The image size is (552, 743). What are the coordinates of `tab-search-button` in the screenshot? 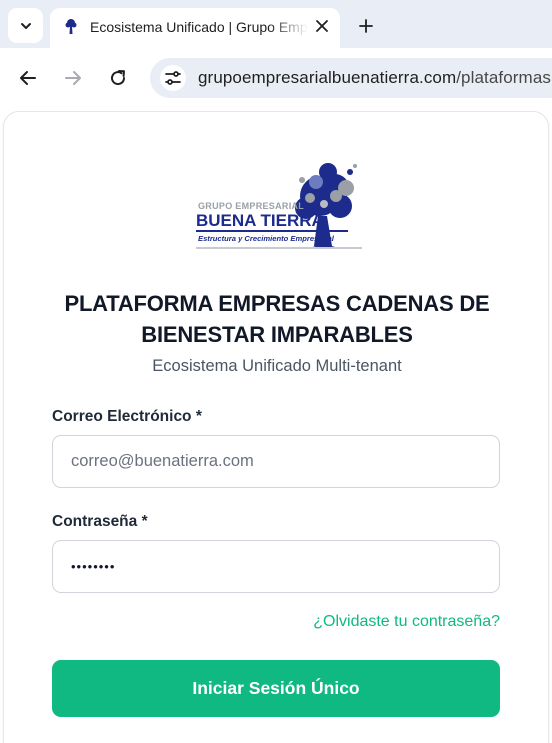 It's located at (25, 25).